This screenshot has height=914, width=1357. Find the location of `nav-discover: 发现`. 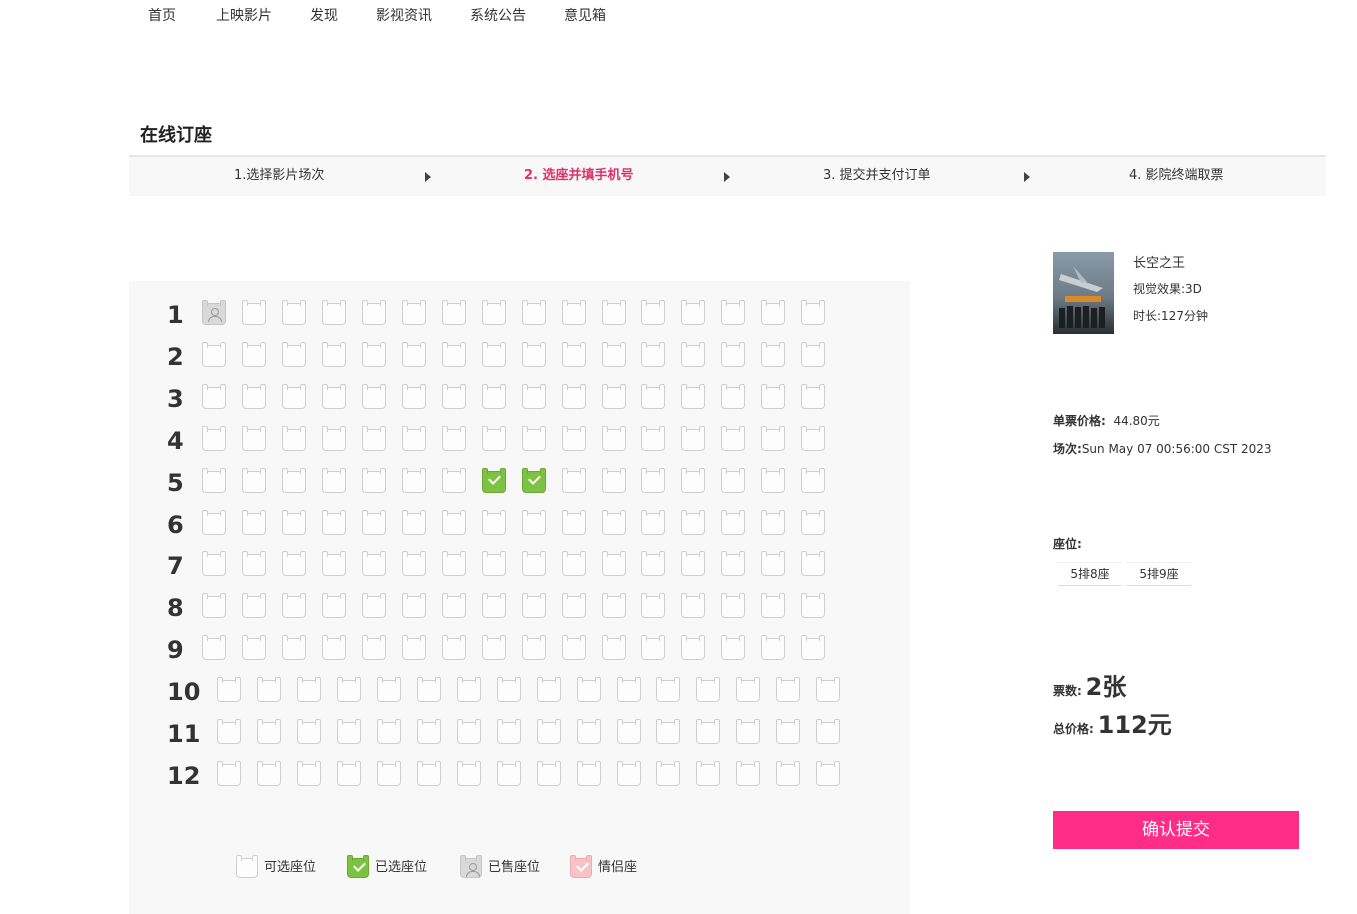

nav-discover: 发现 is located at coordinates (324, 16).